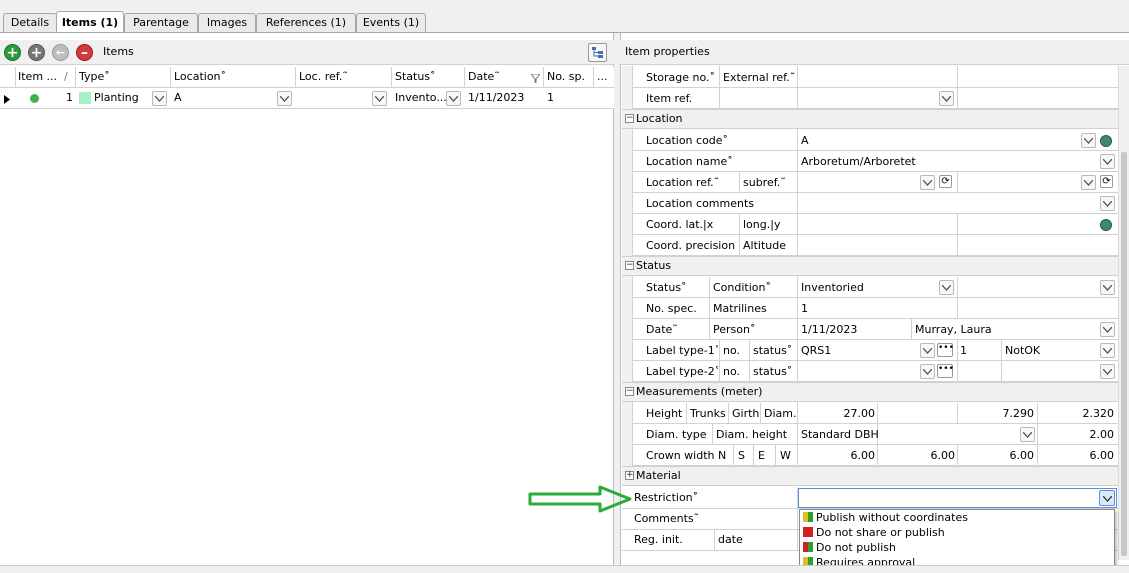  What do you see at coordinates (453, 98) in the screenshot?
I see `status-dropdown-button` at bounding box center [453, 98].